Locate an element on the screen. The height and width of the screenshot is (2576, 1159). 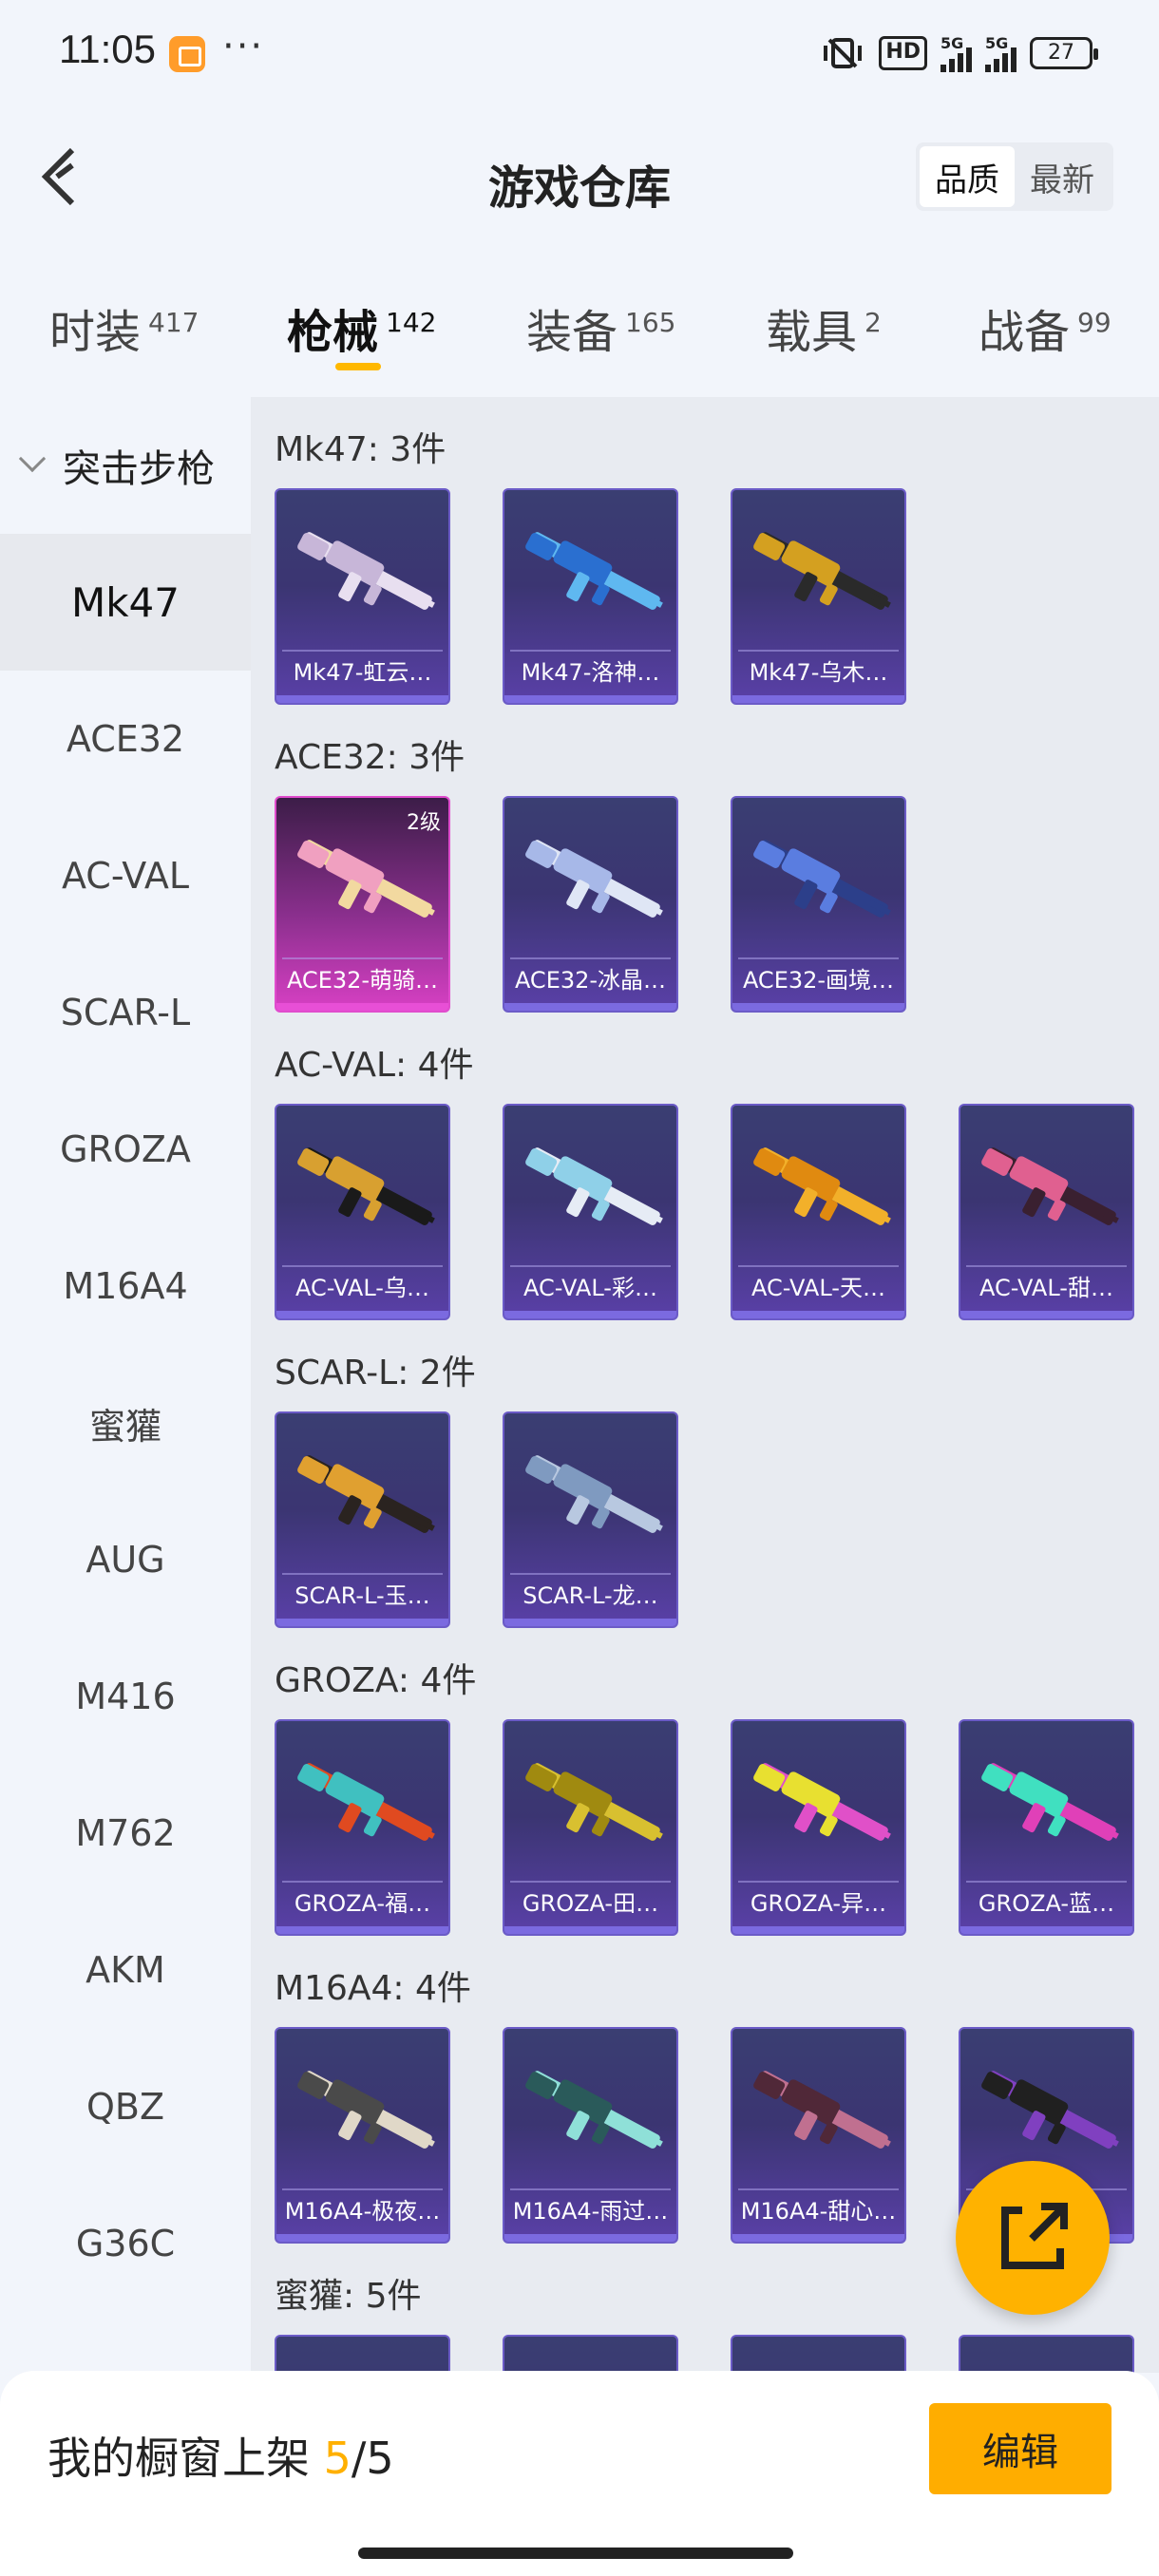
tab-label: 载具 is located at coordinates (812, 332).